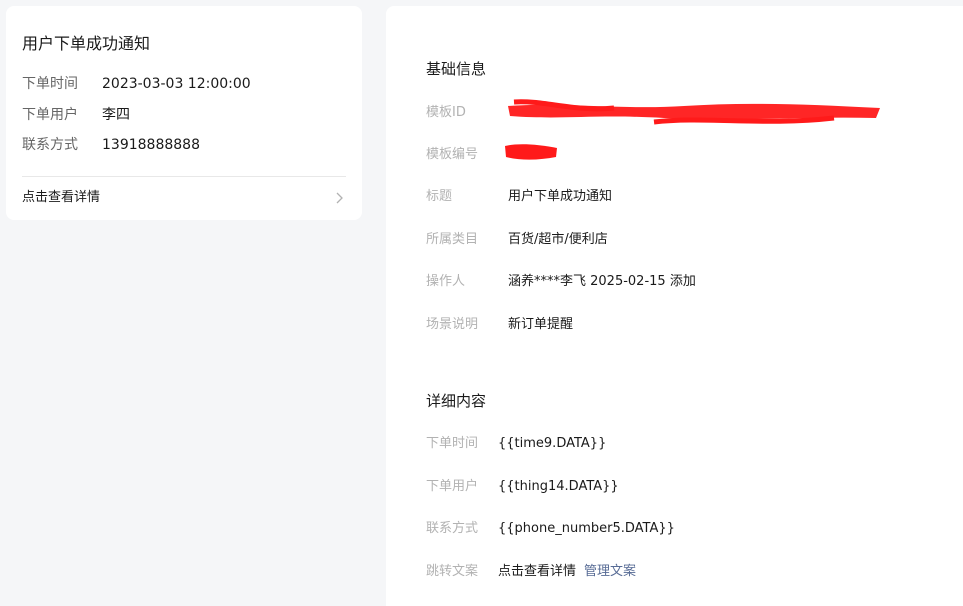  Describe the element at coordinates (86, 43) in the screenshot. I see `preview-title: 用户下单成功通知` at that location.